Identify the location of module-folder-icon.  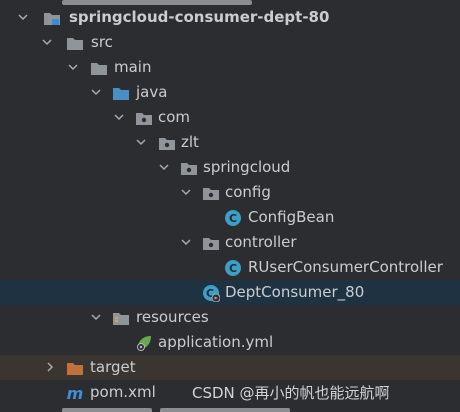
(52, 19).